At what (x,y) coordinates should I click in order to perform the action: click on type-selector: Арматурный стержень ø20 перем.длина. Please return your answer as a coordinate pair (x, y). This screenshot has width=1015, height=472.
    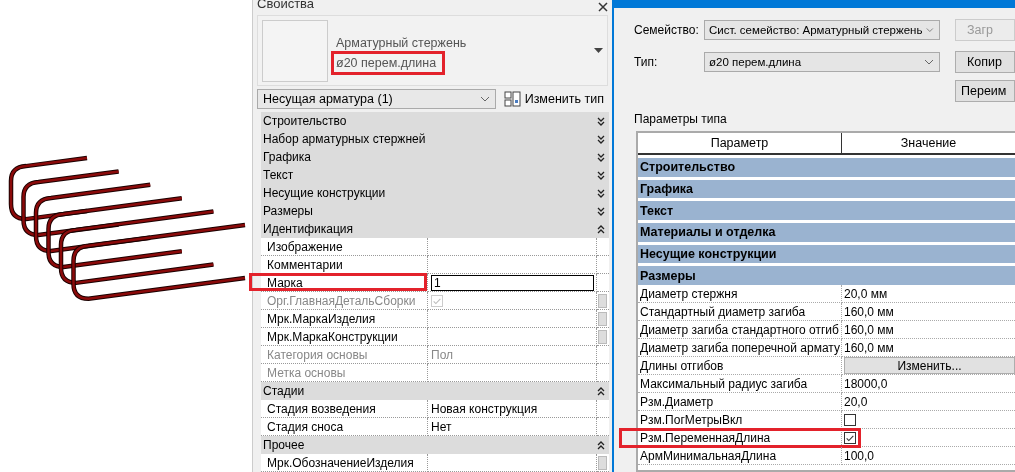
    Looking at the image, I should click on (432, 50).